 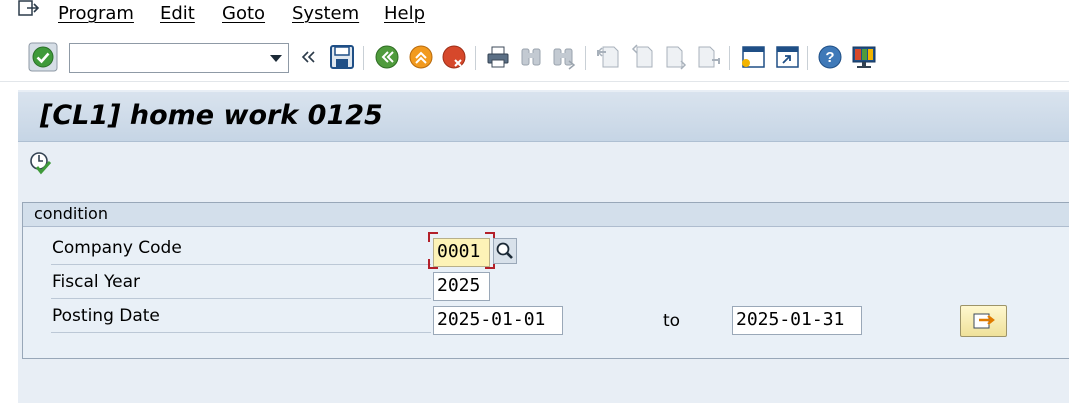 I want to click on menu-system: System, so click(x=325, y=13).